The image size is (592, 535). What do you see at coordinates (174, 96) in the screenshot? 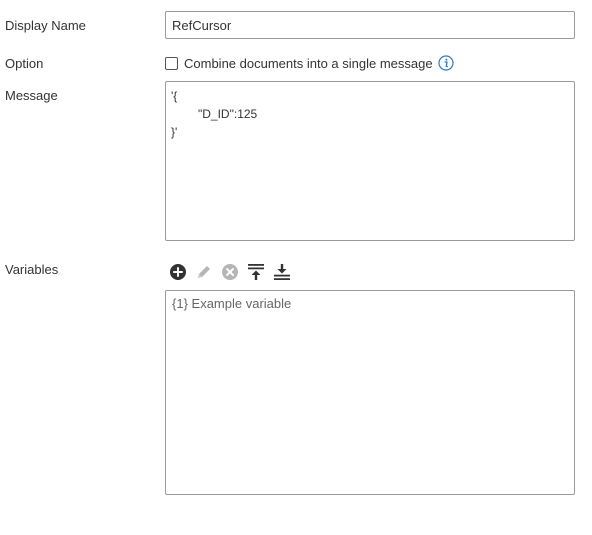
I see `message-line: '{` at bounding box center [174, 96].